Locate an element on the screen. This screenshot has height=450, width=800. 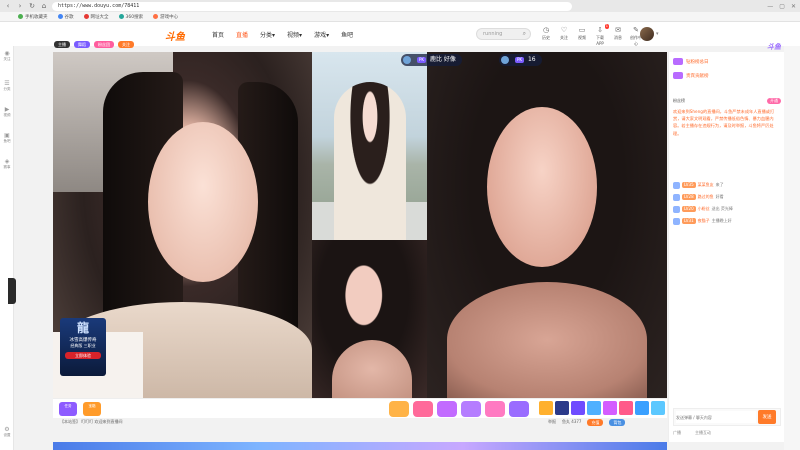
bookmark-icon is located at coordinates (121, 16).